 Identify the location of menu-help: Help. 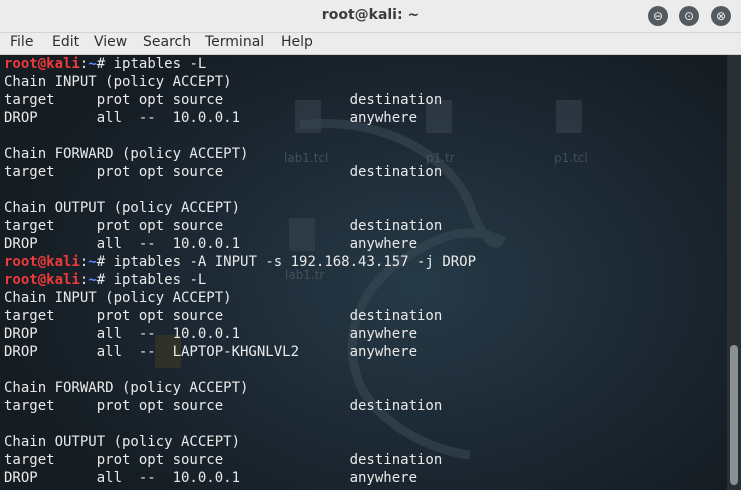
(297, 43).